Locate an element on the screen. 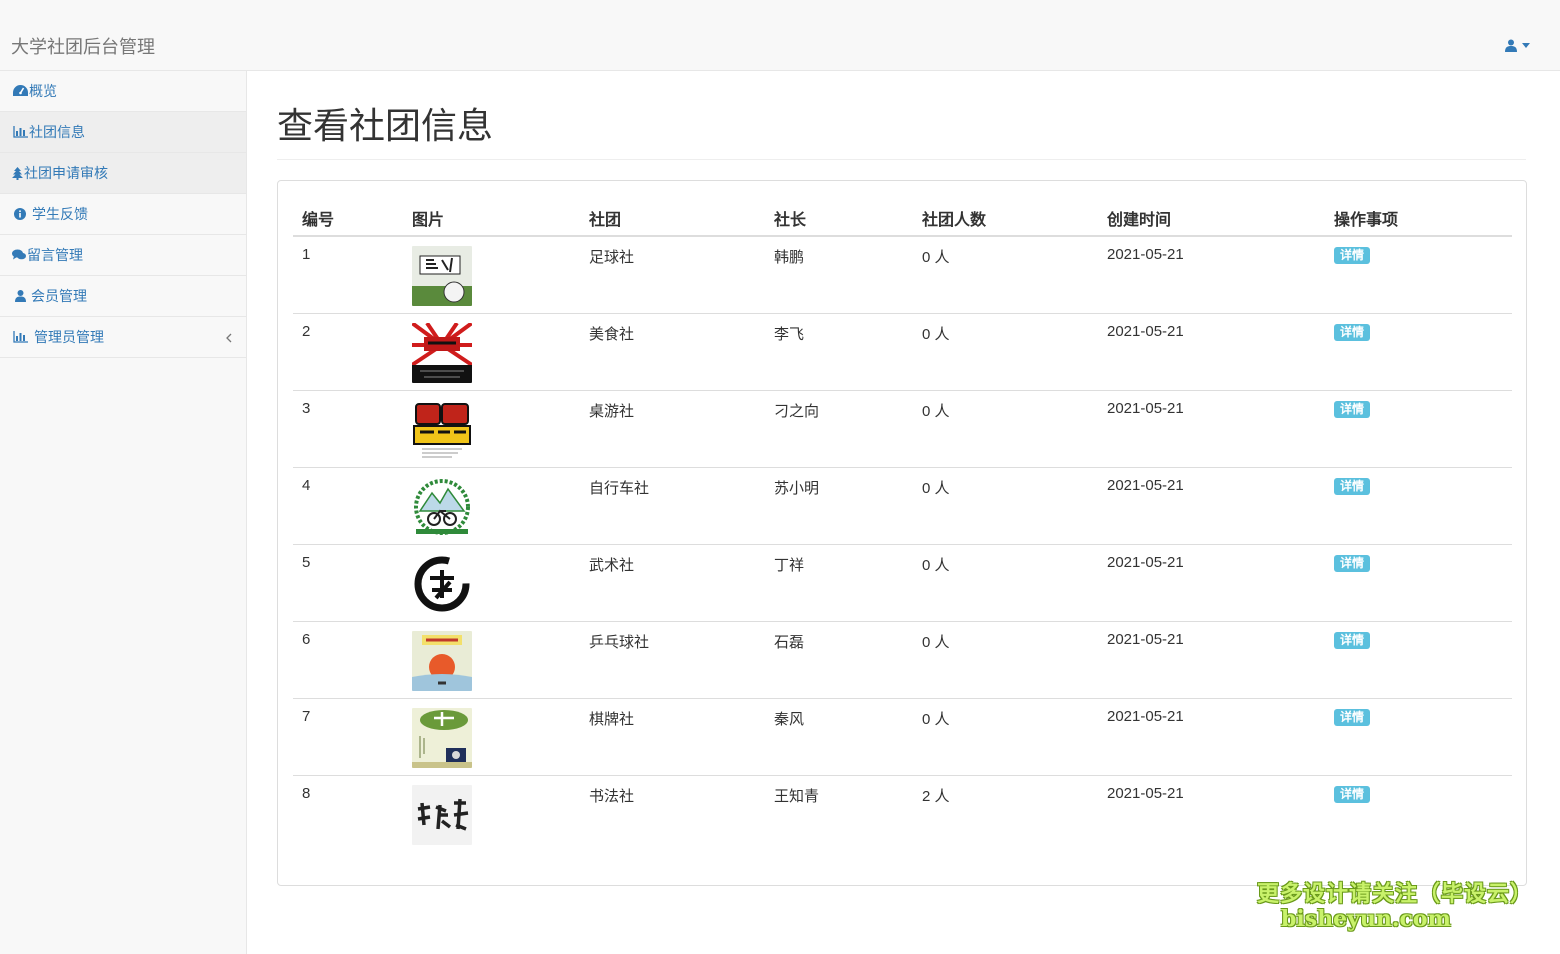  cell-id: 5 is located at coordinates (348, 582).